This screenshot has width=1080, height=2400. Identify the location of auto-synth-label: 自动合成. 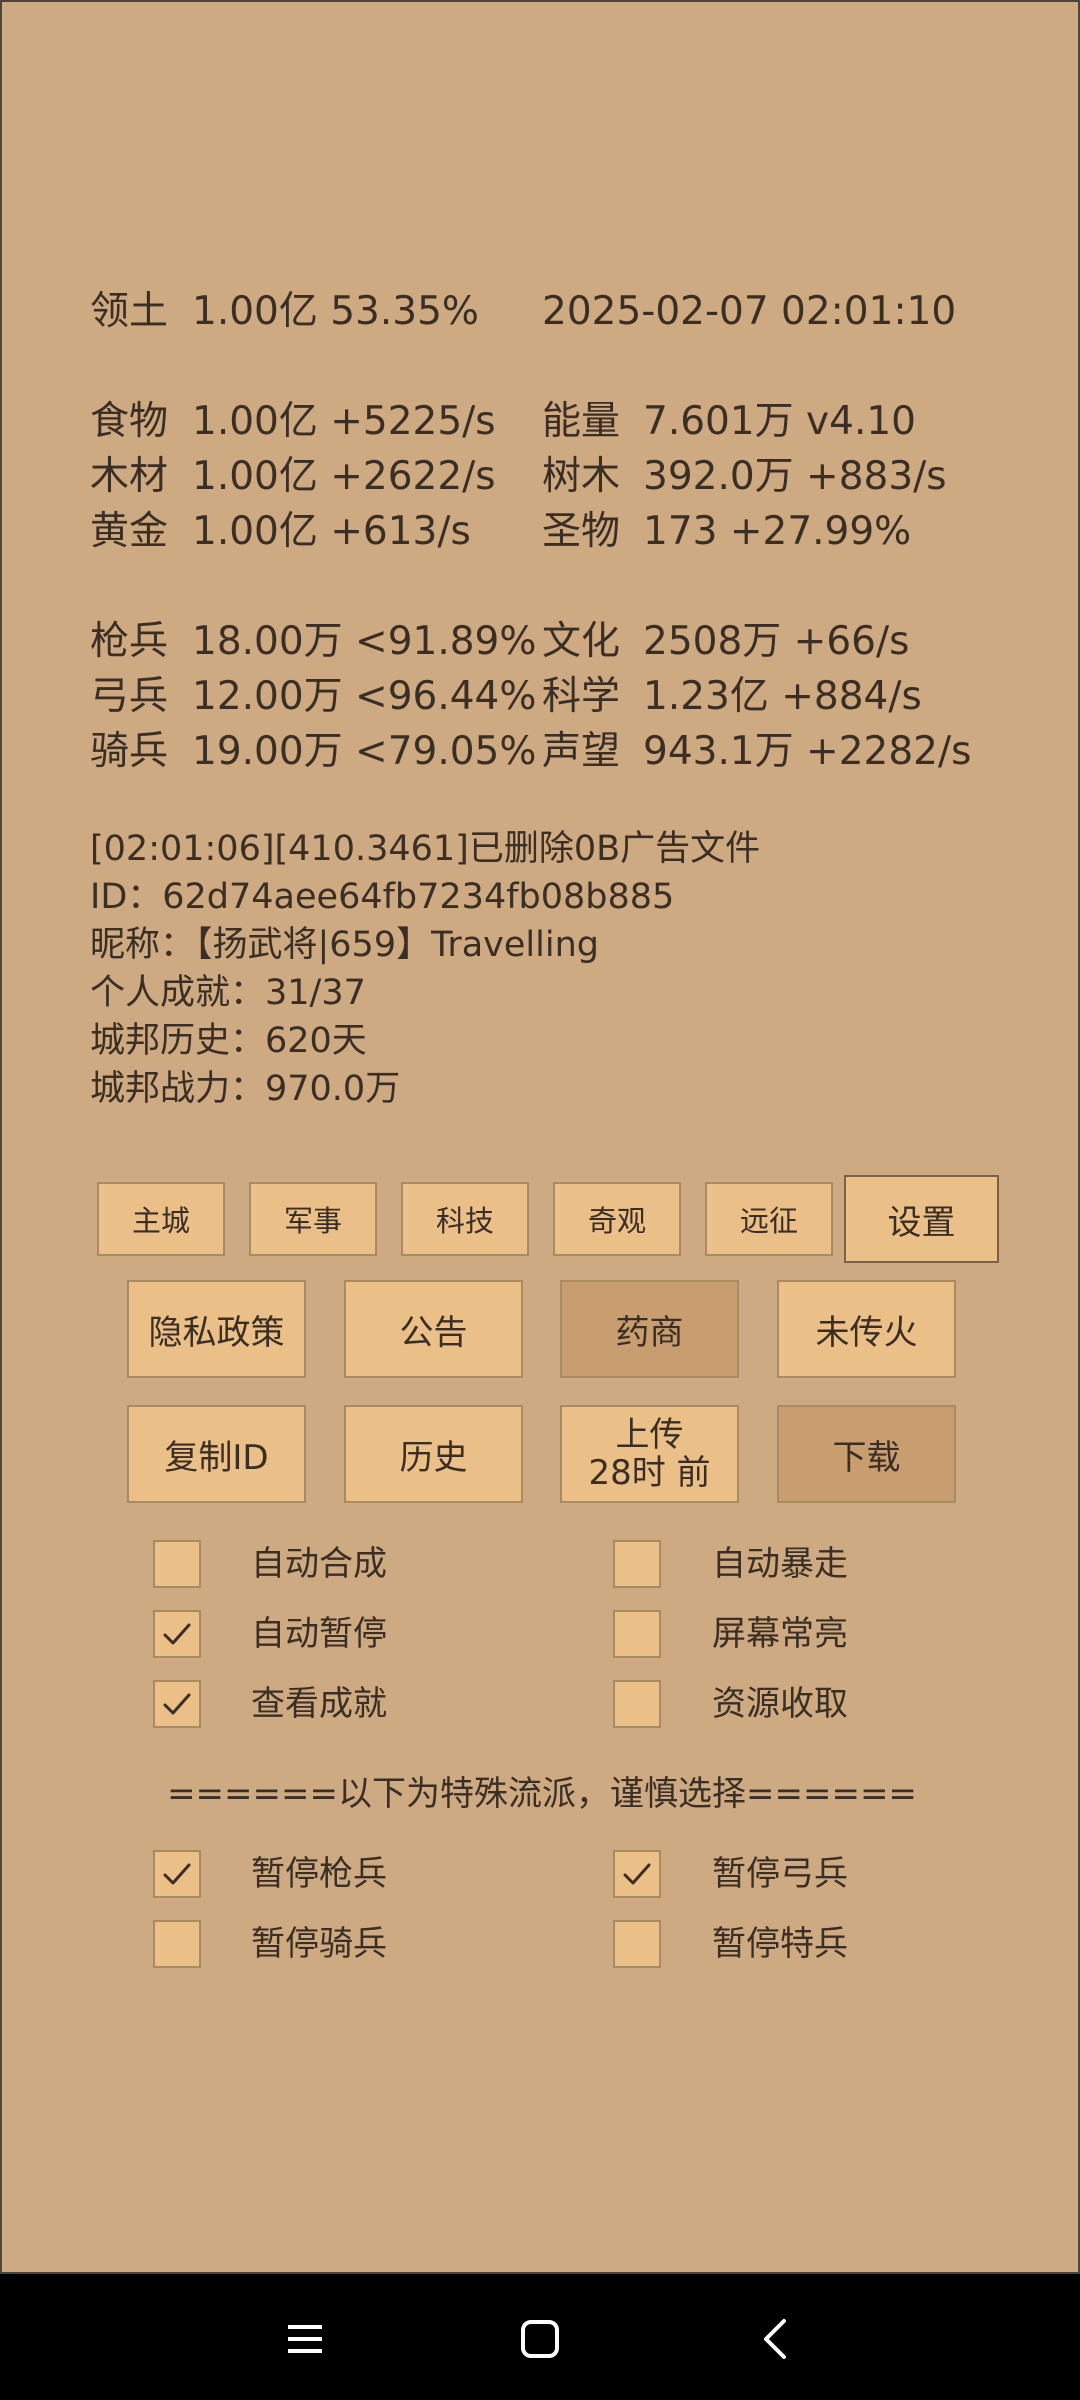
(319, 1564).